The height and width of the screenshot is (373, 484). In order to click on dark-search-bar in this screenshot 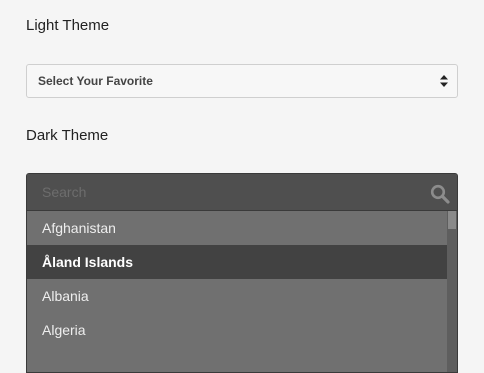, I will do `click(242, 192)`.